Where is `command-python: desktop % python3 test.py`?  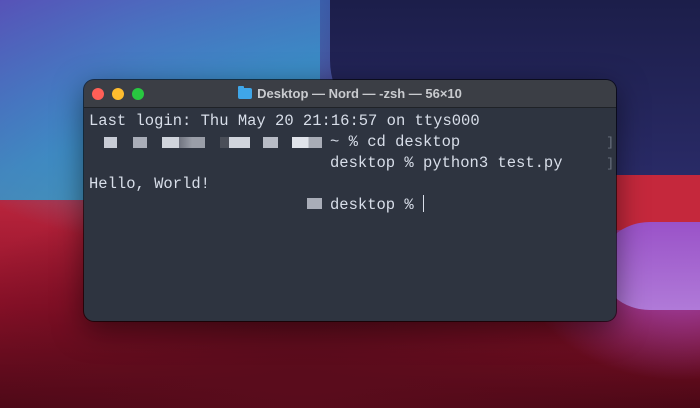 command-python: desktop % python3 test.py is located at coordinates (446, 163).